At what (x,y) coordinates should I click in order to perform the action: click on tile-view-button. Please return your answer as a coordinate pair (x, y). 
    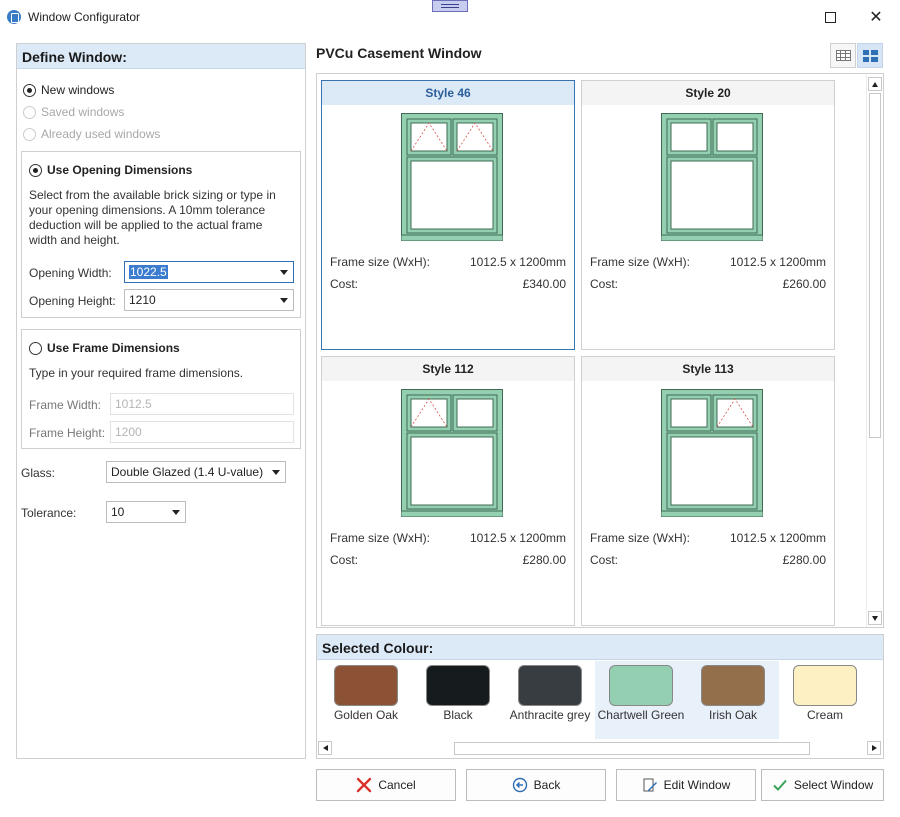
    Looking at the image, I should click on (870, 55).